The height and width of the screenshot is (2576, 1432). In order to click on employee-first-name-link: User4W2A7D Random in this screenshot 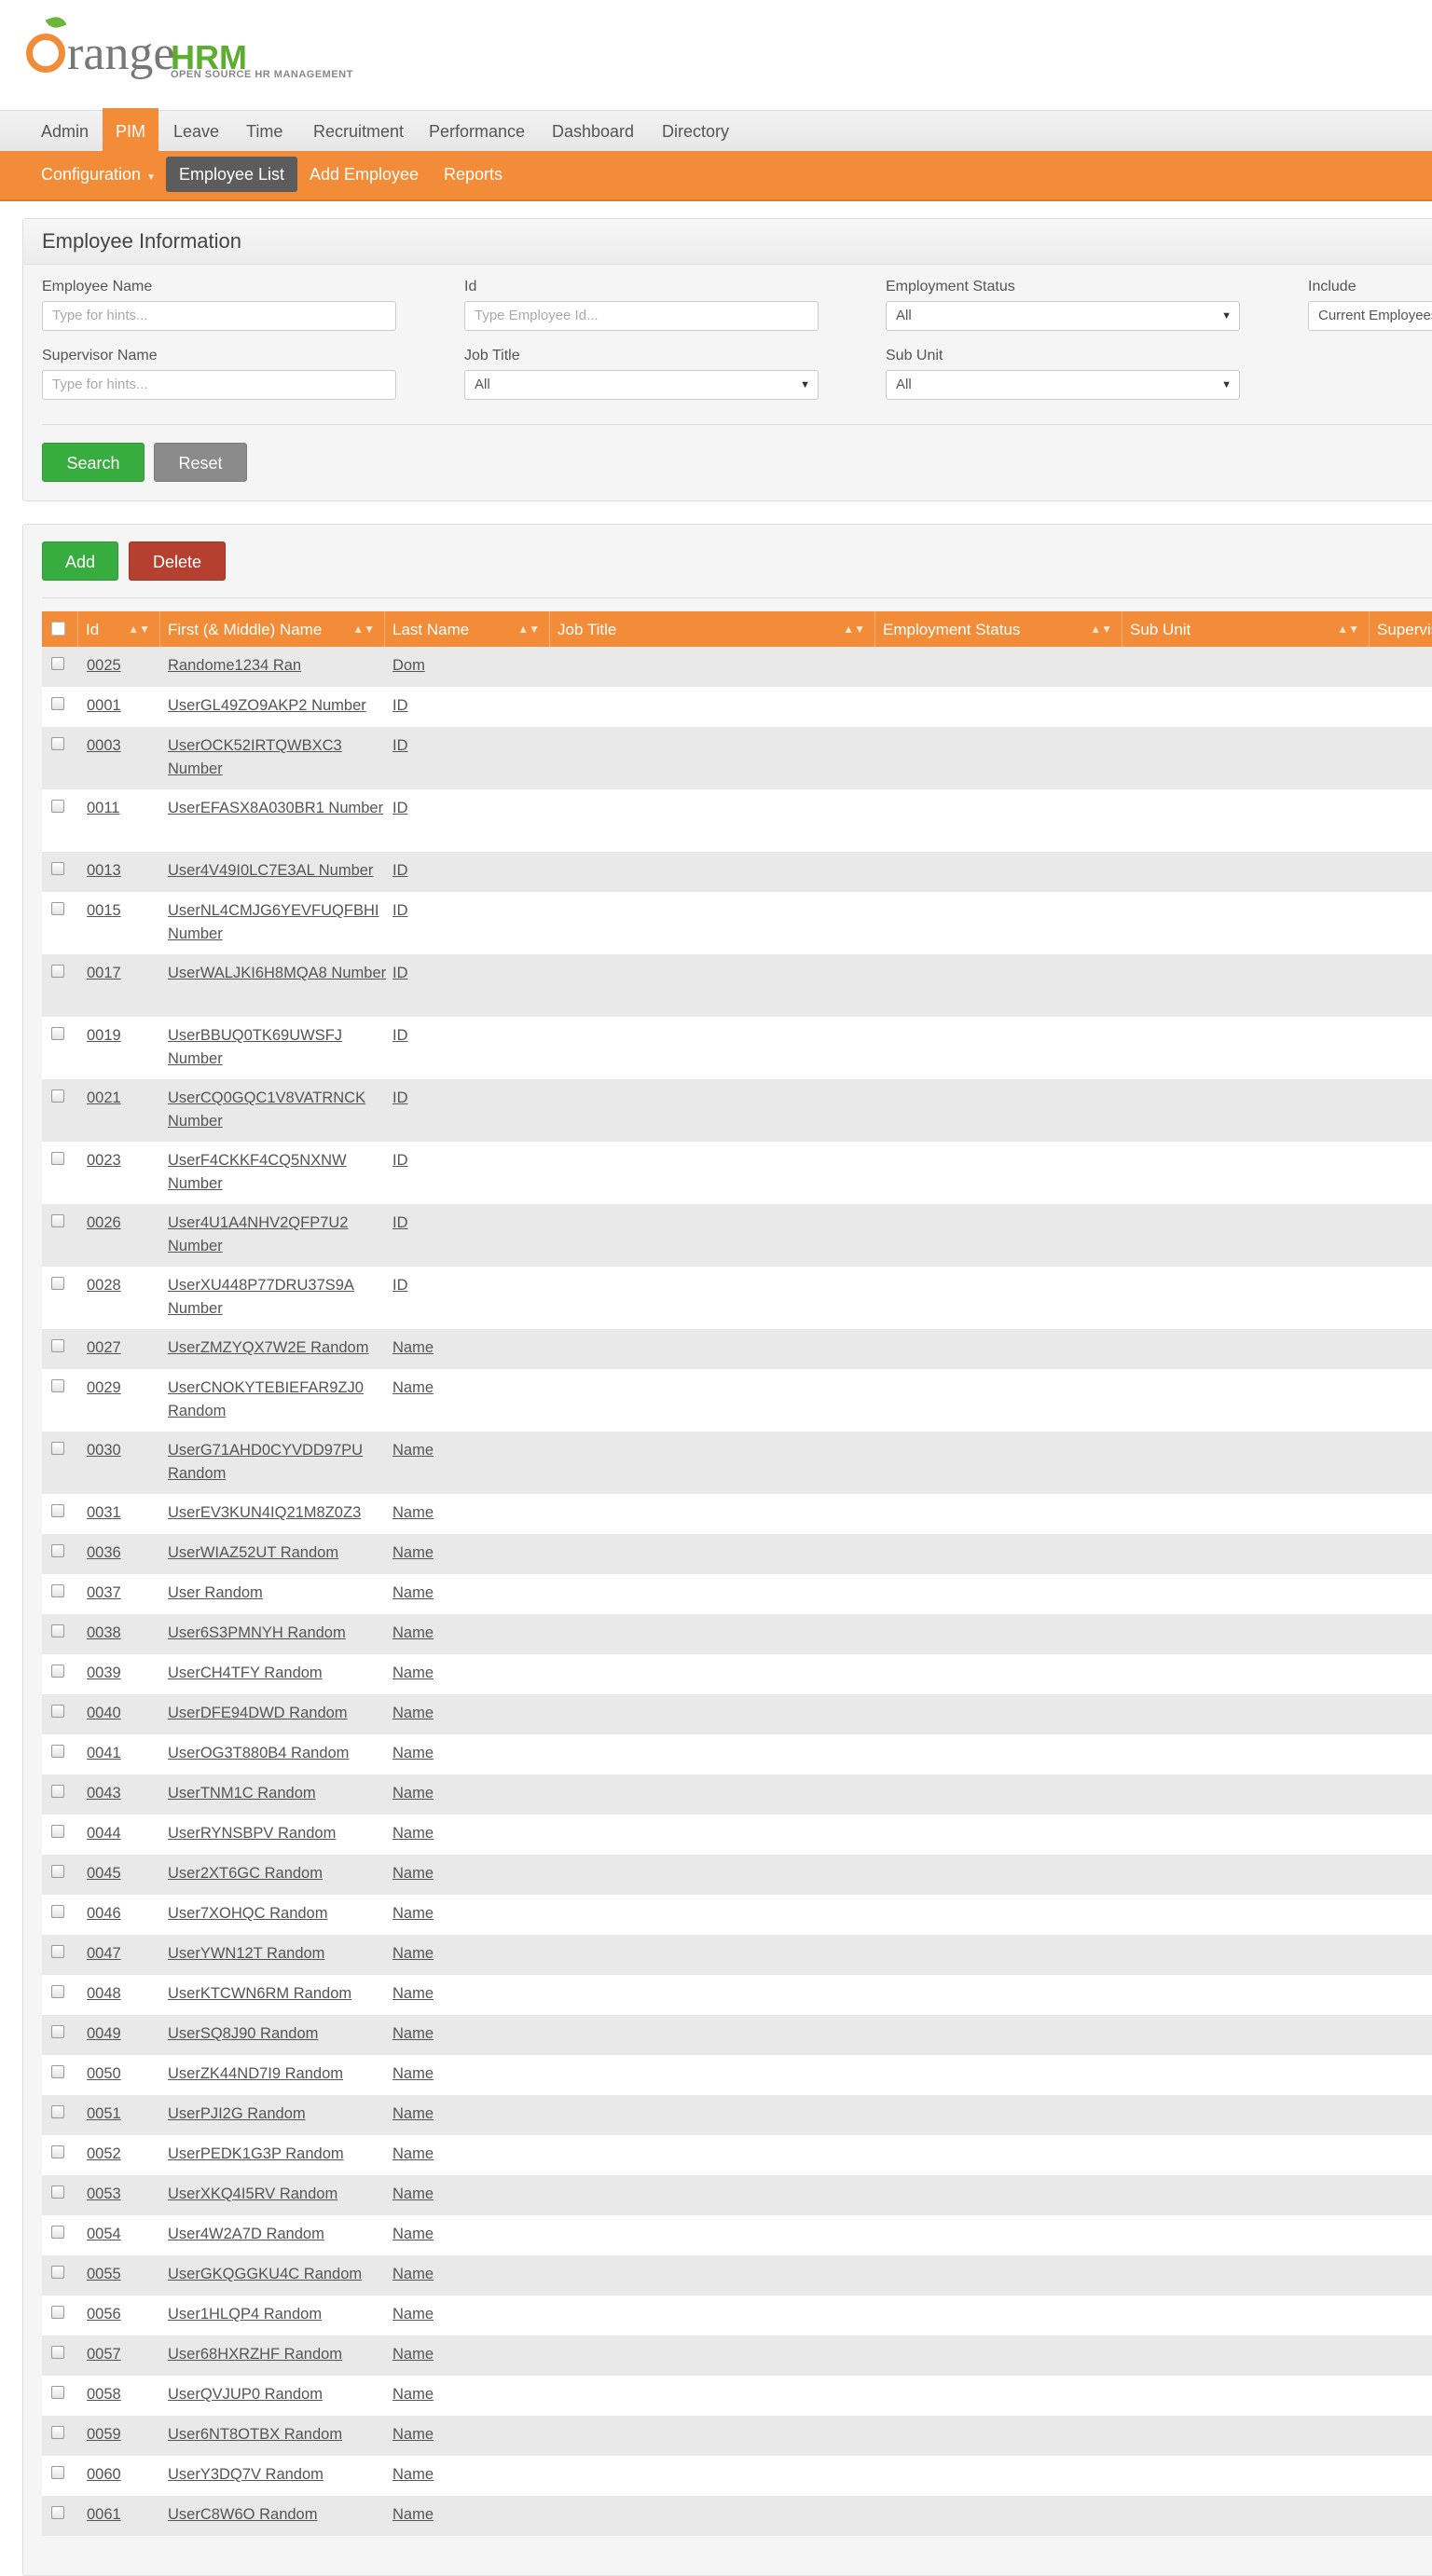, I will do `click(280, 2234)`.